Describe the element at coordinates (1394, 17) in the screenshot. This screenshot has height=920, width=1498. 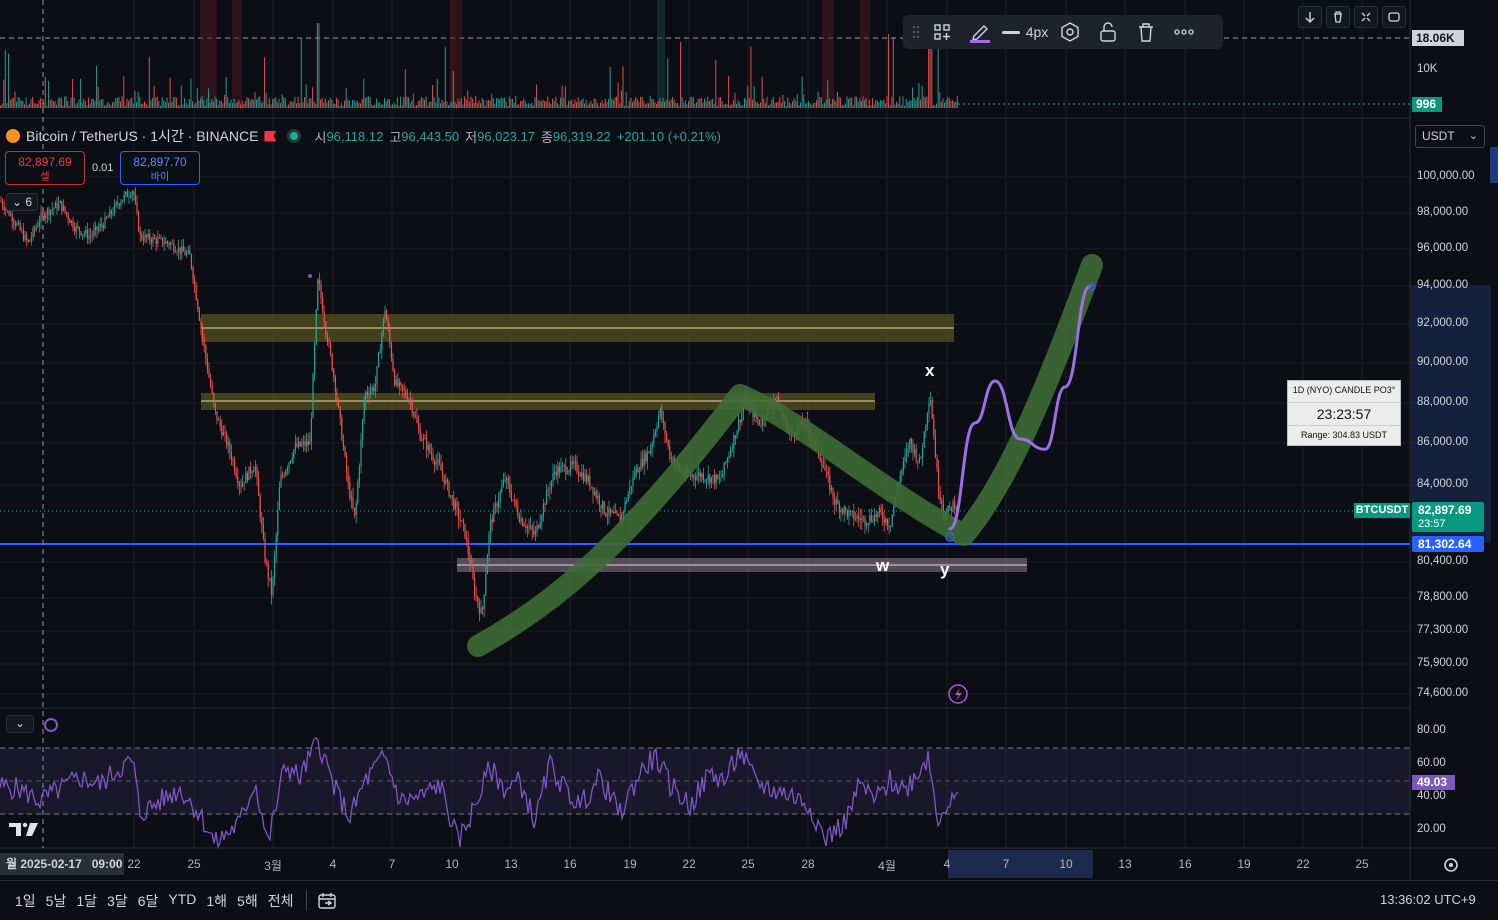
I see `maximize-pane-icon` at that location.